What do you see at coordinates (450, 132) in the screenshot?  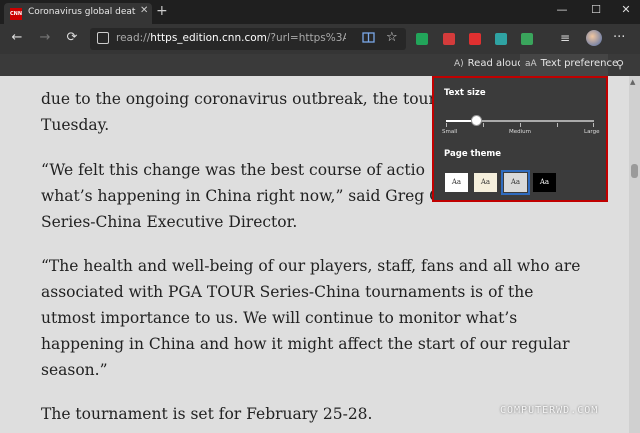 I see `size-small-label: Small` at bounding box center [450, 132].